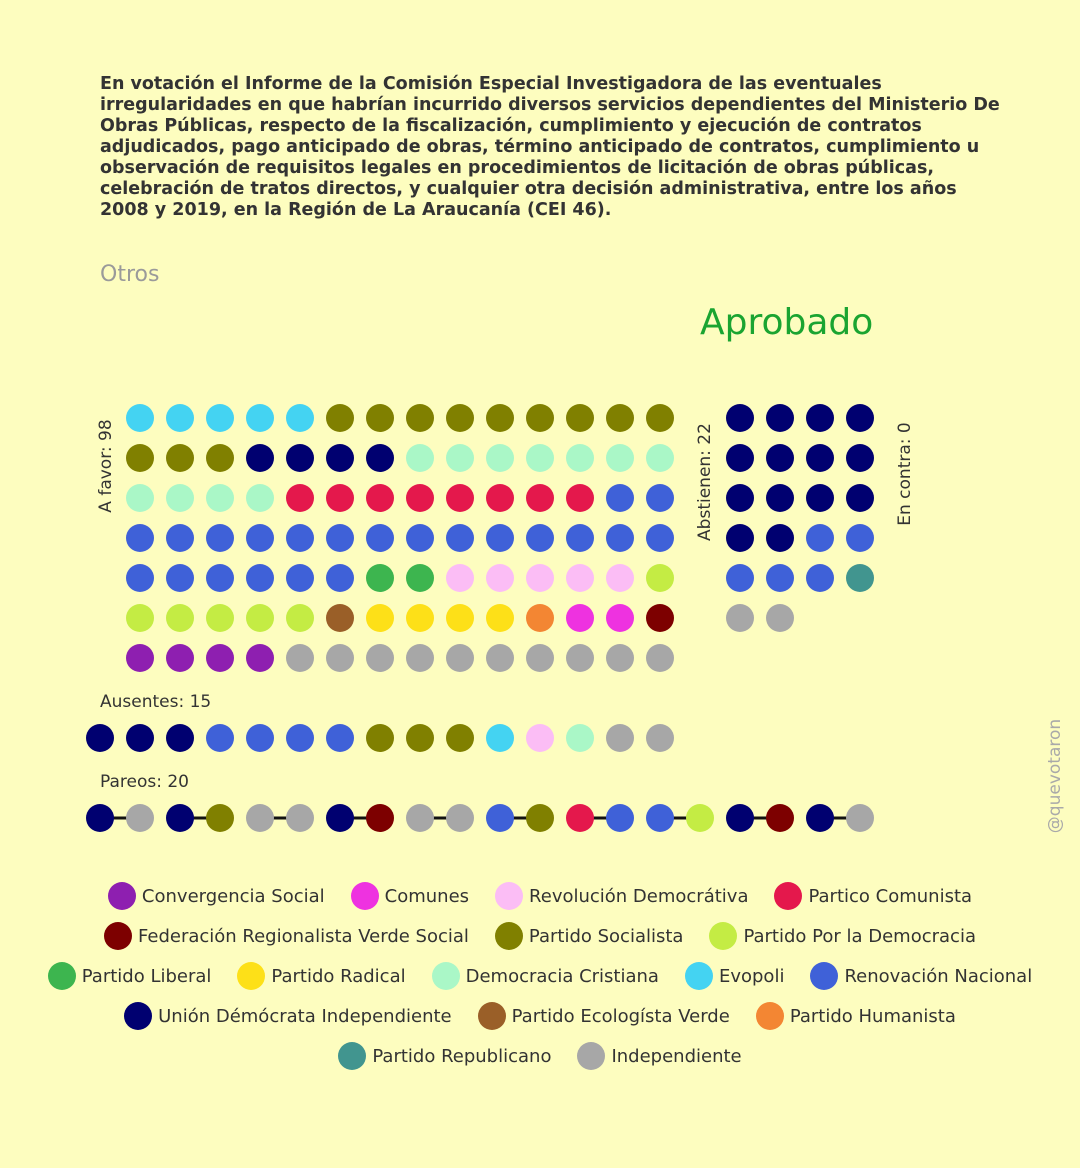 The height and width of the screenshot is (1168, 1080). What do you see at coordinates (938, 976) in the screenshot?
I see `legend-label: Renovación Nacional` at bounding box center [938, 976].